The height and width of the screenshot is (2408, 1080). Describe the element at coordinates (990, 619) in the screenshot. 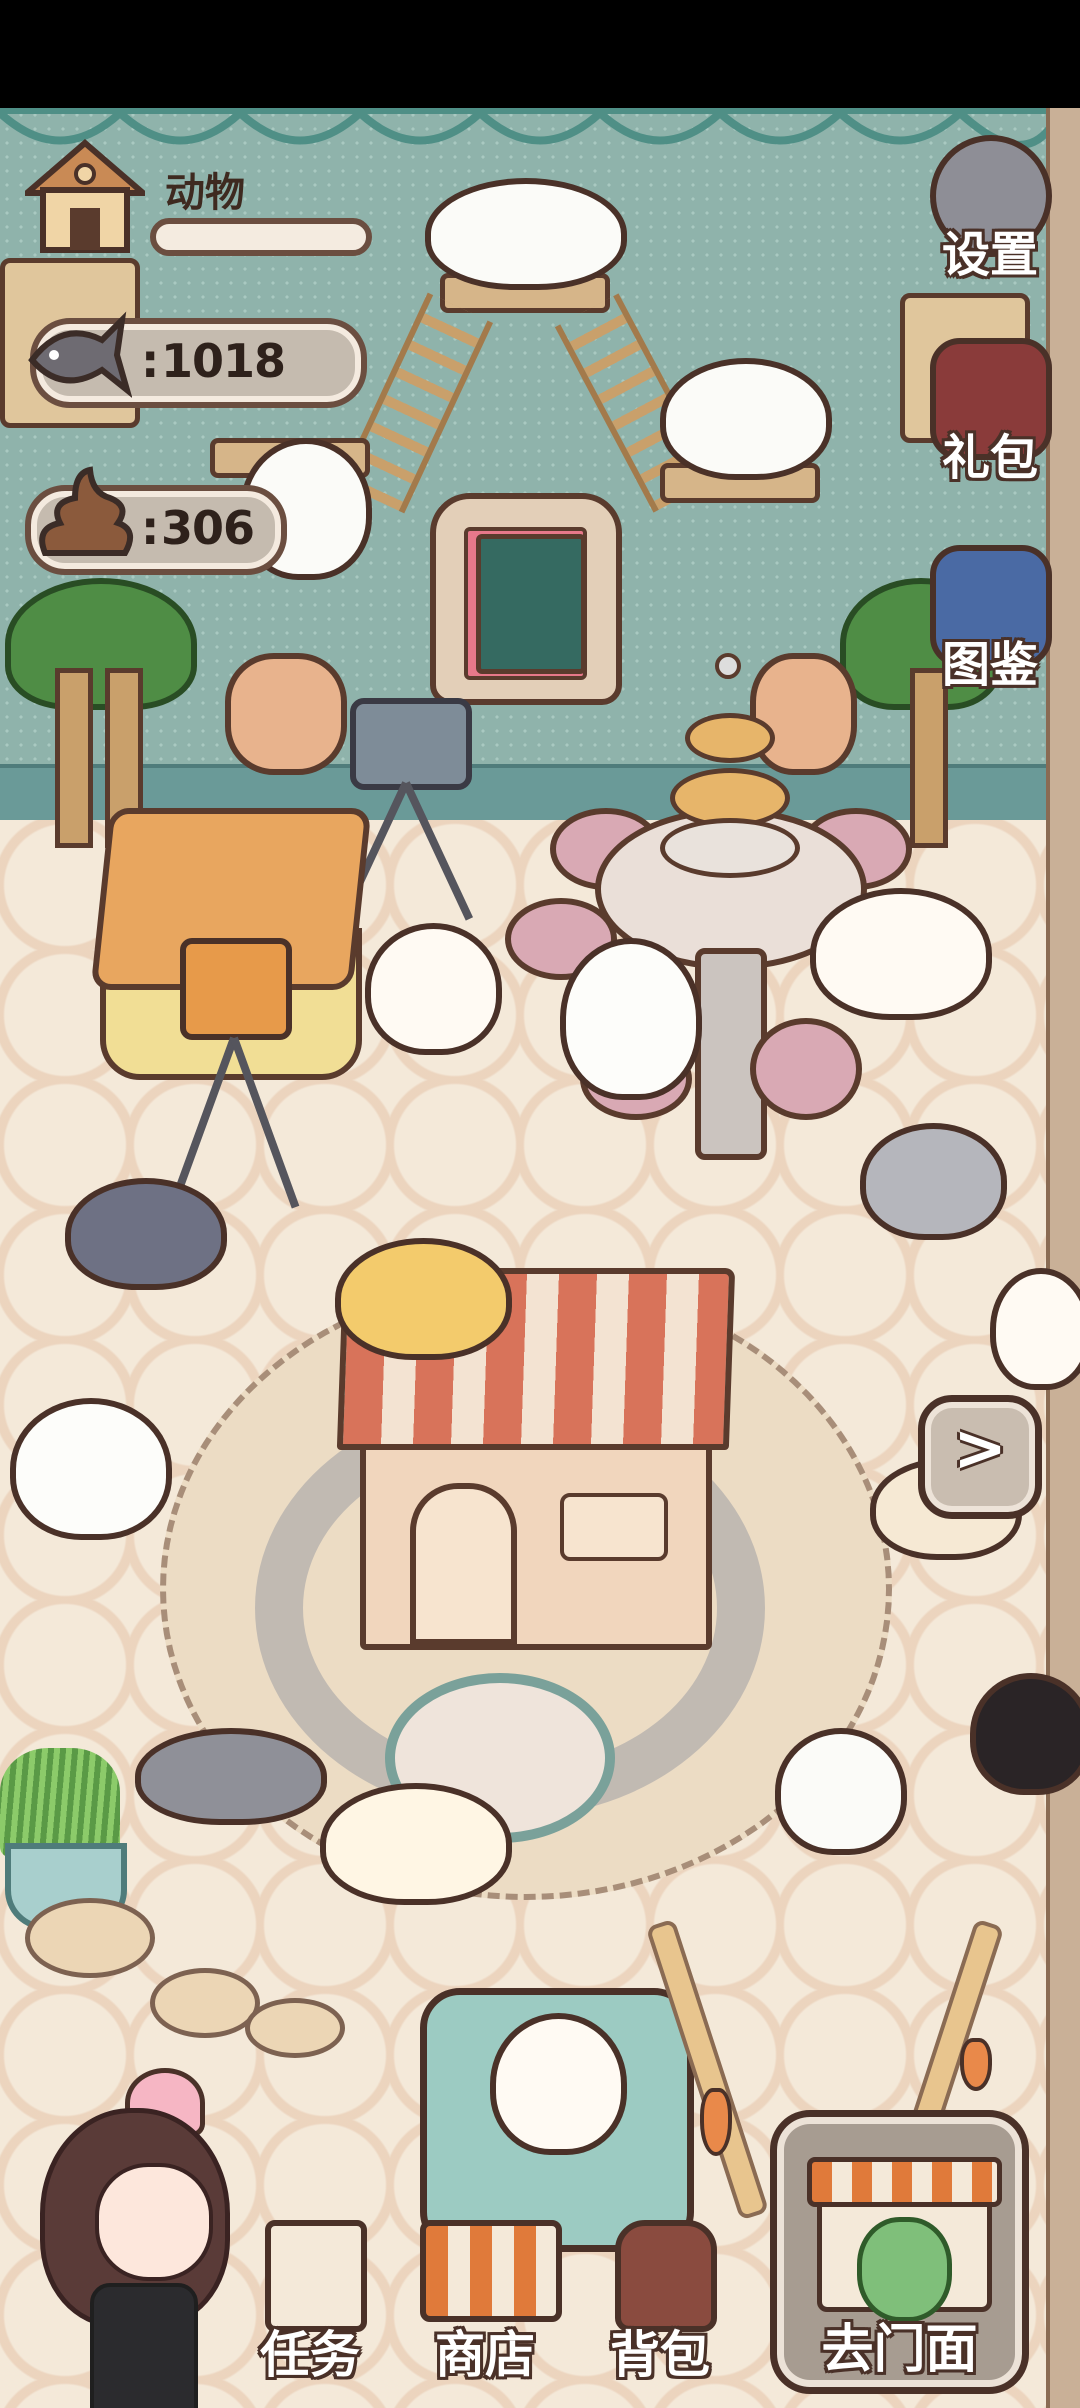

I see `catalog-button: 图鉴` at that location.